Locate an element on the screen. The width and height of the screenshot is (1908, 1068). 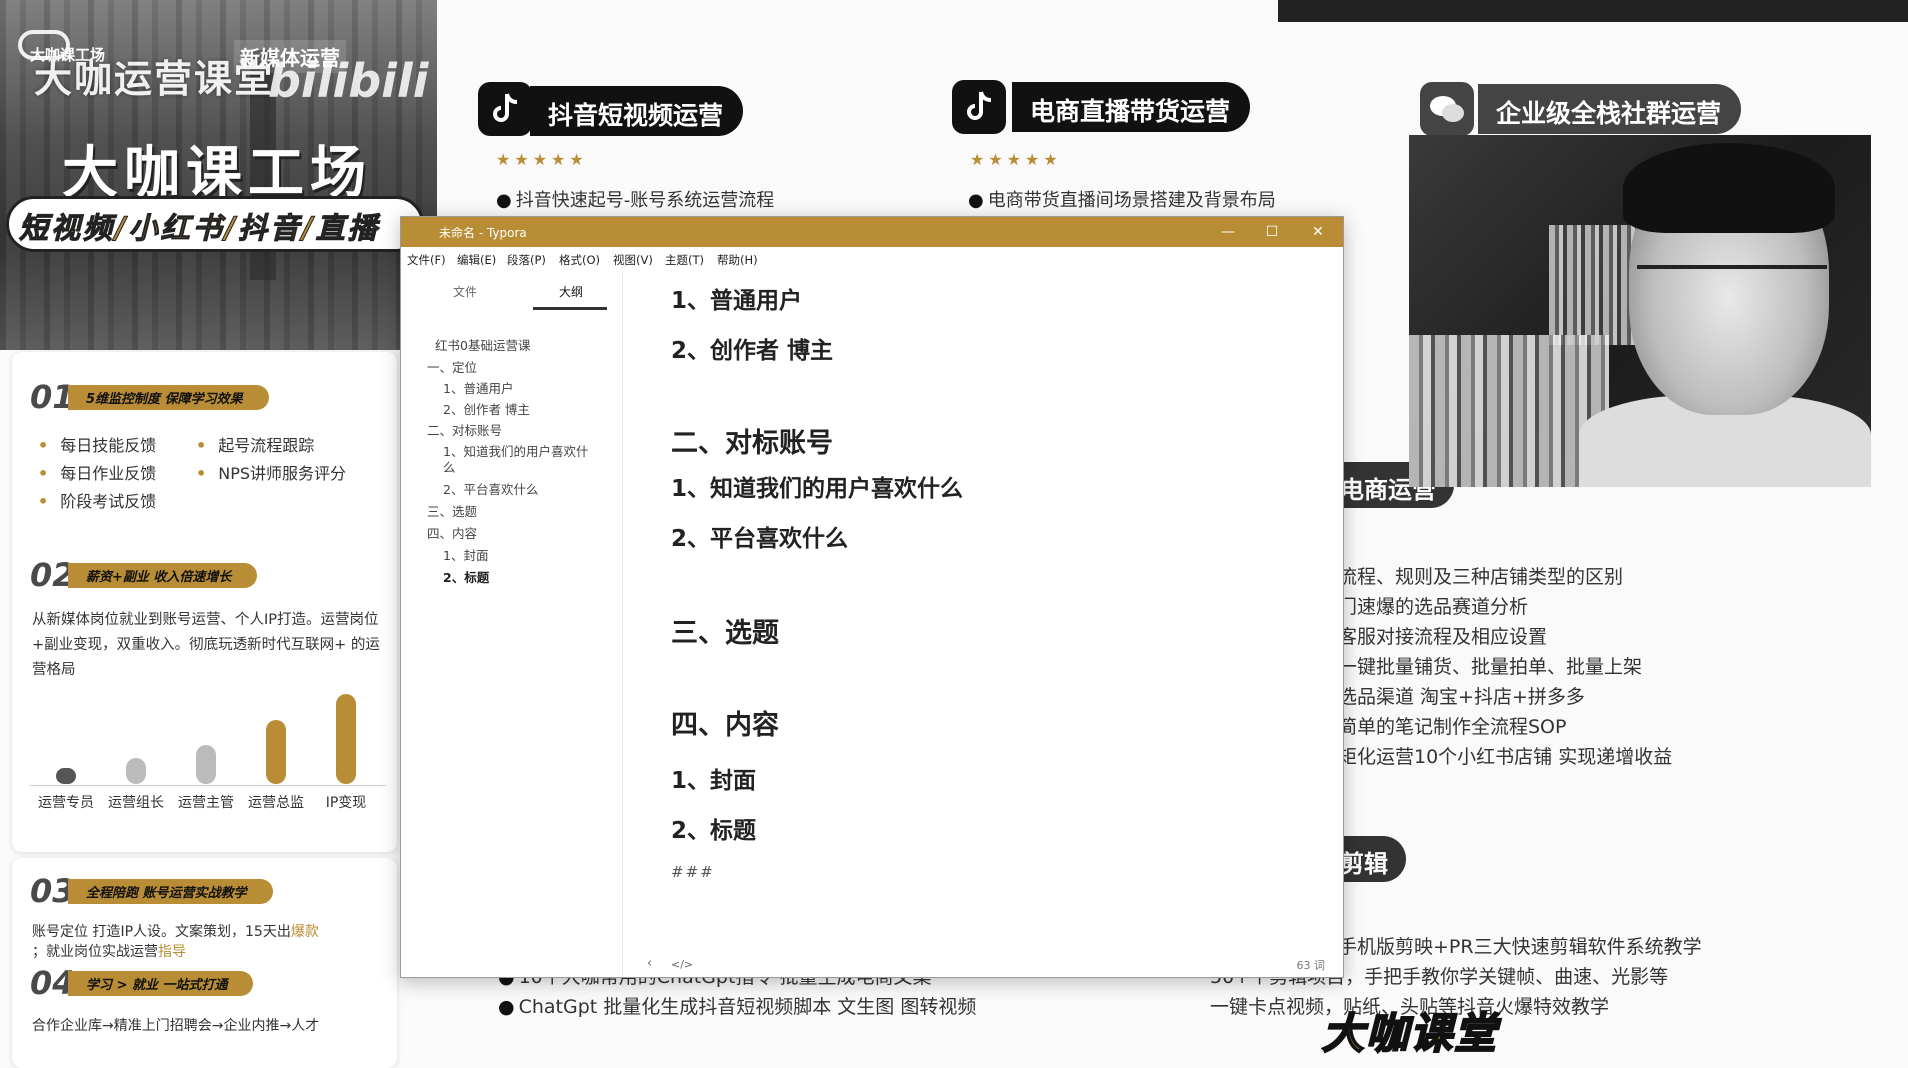
career-bar-label: 运营总监 is located at coordinates (276, 803).